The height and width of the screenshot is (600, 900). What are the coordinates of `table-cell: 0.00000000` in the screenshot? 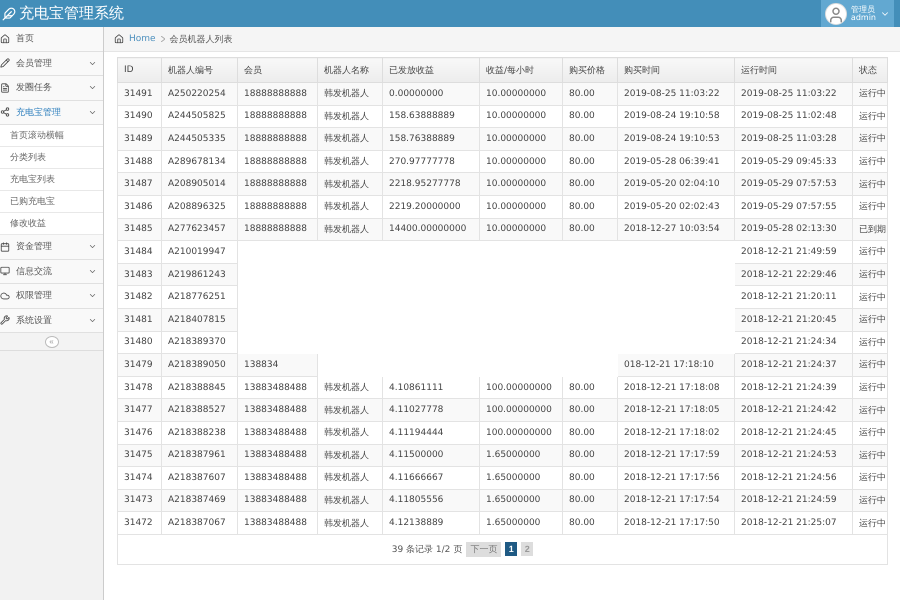 It's located at (431, 94).